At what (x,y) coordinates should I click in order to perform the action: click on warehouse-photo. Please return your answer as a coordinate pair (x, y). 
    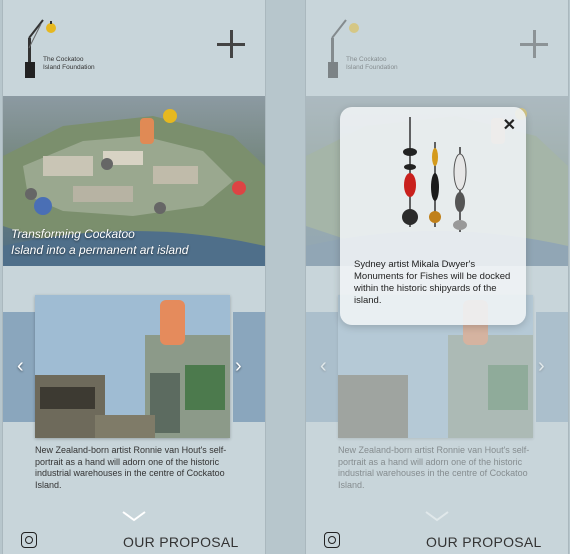
    Looking at the image, I should click on (132, 366).